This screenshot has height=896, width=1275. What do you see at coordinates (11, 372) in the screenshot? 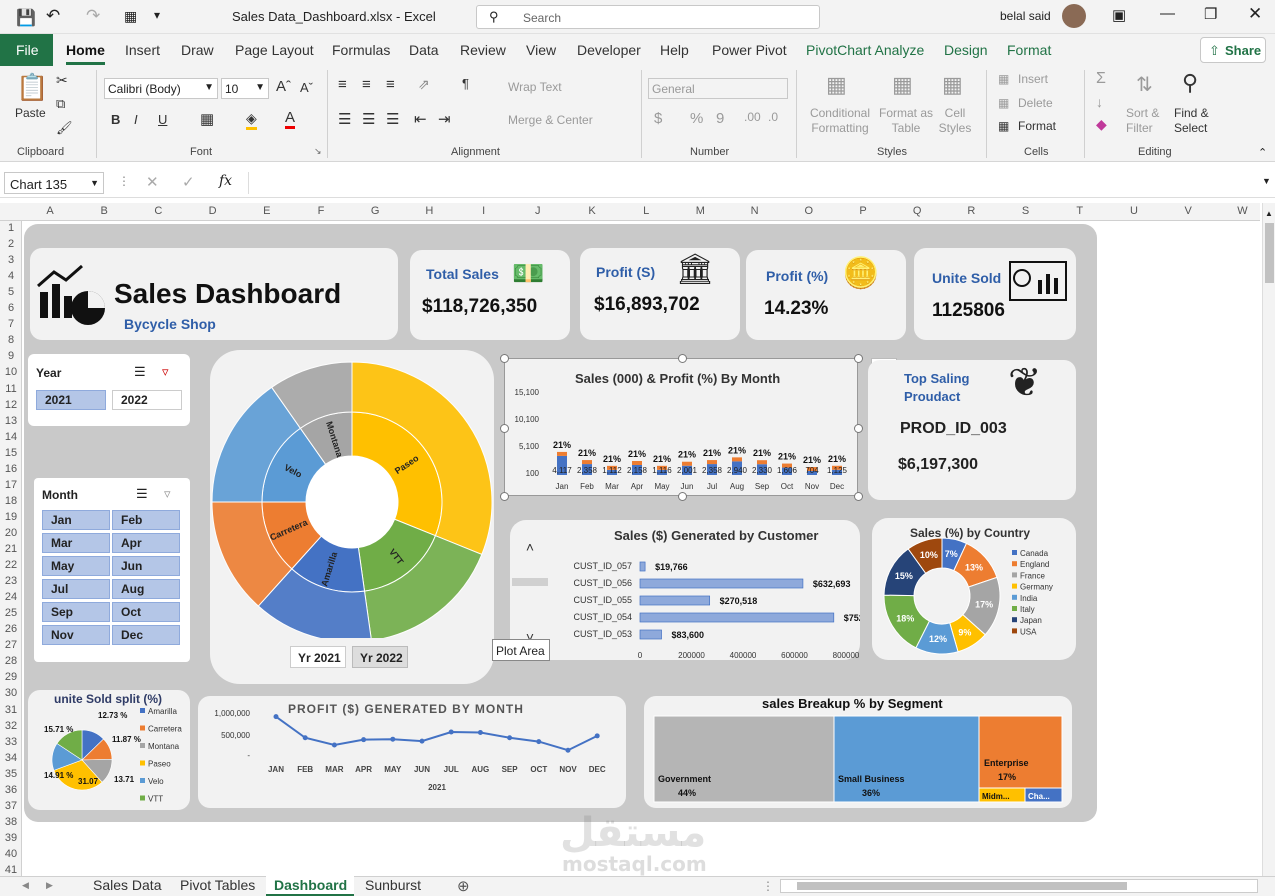
I see `row-header: 10` at bounding box center [11, 372].